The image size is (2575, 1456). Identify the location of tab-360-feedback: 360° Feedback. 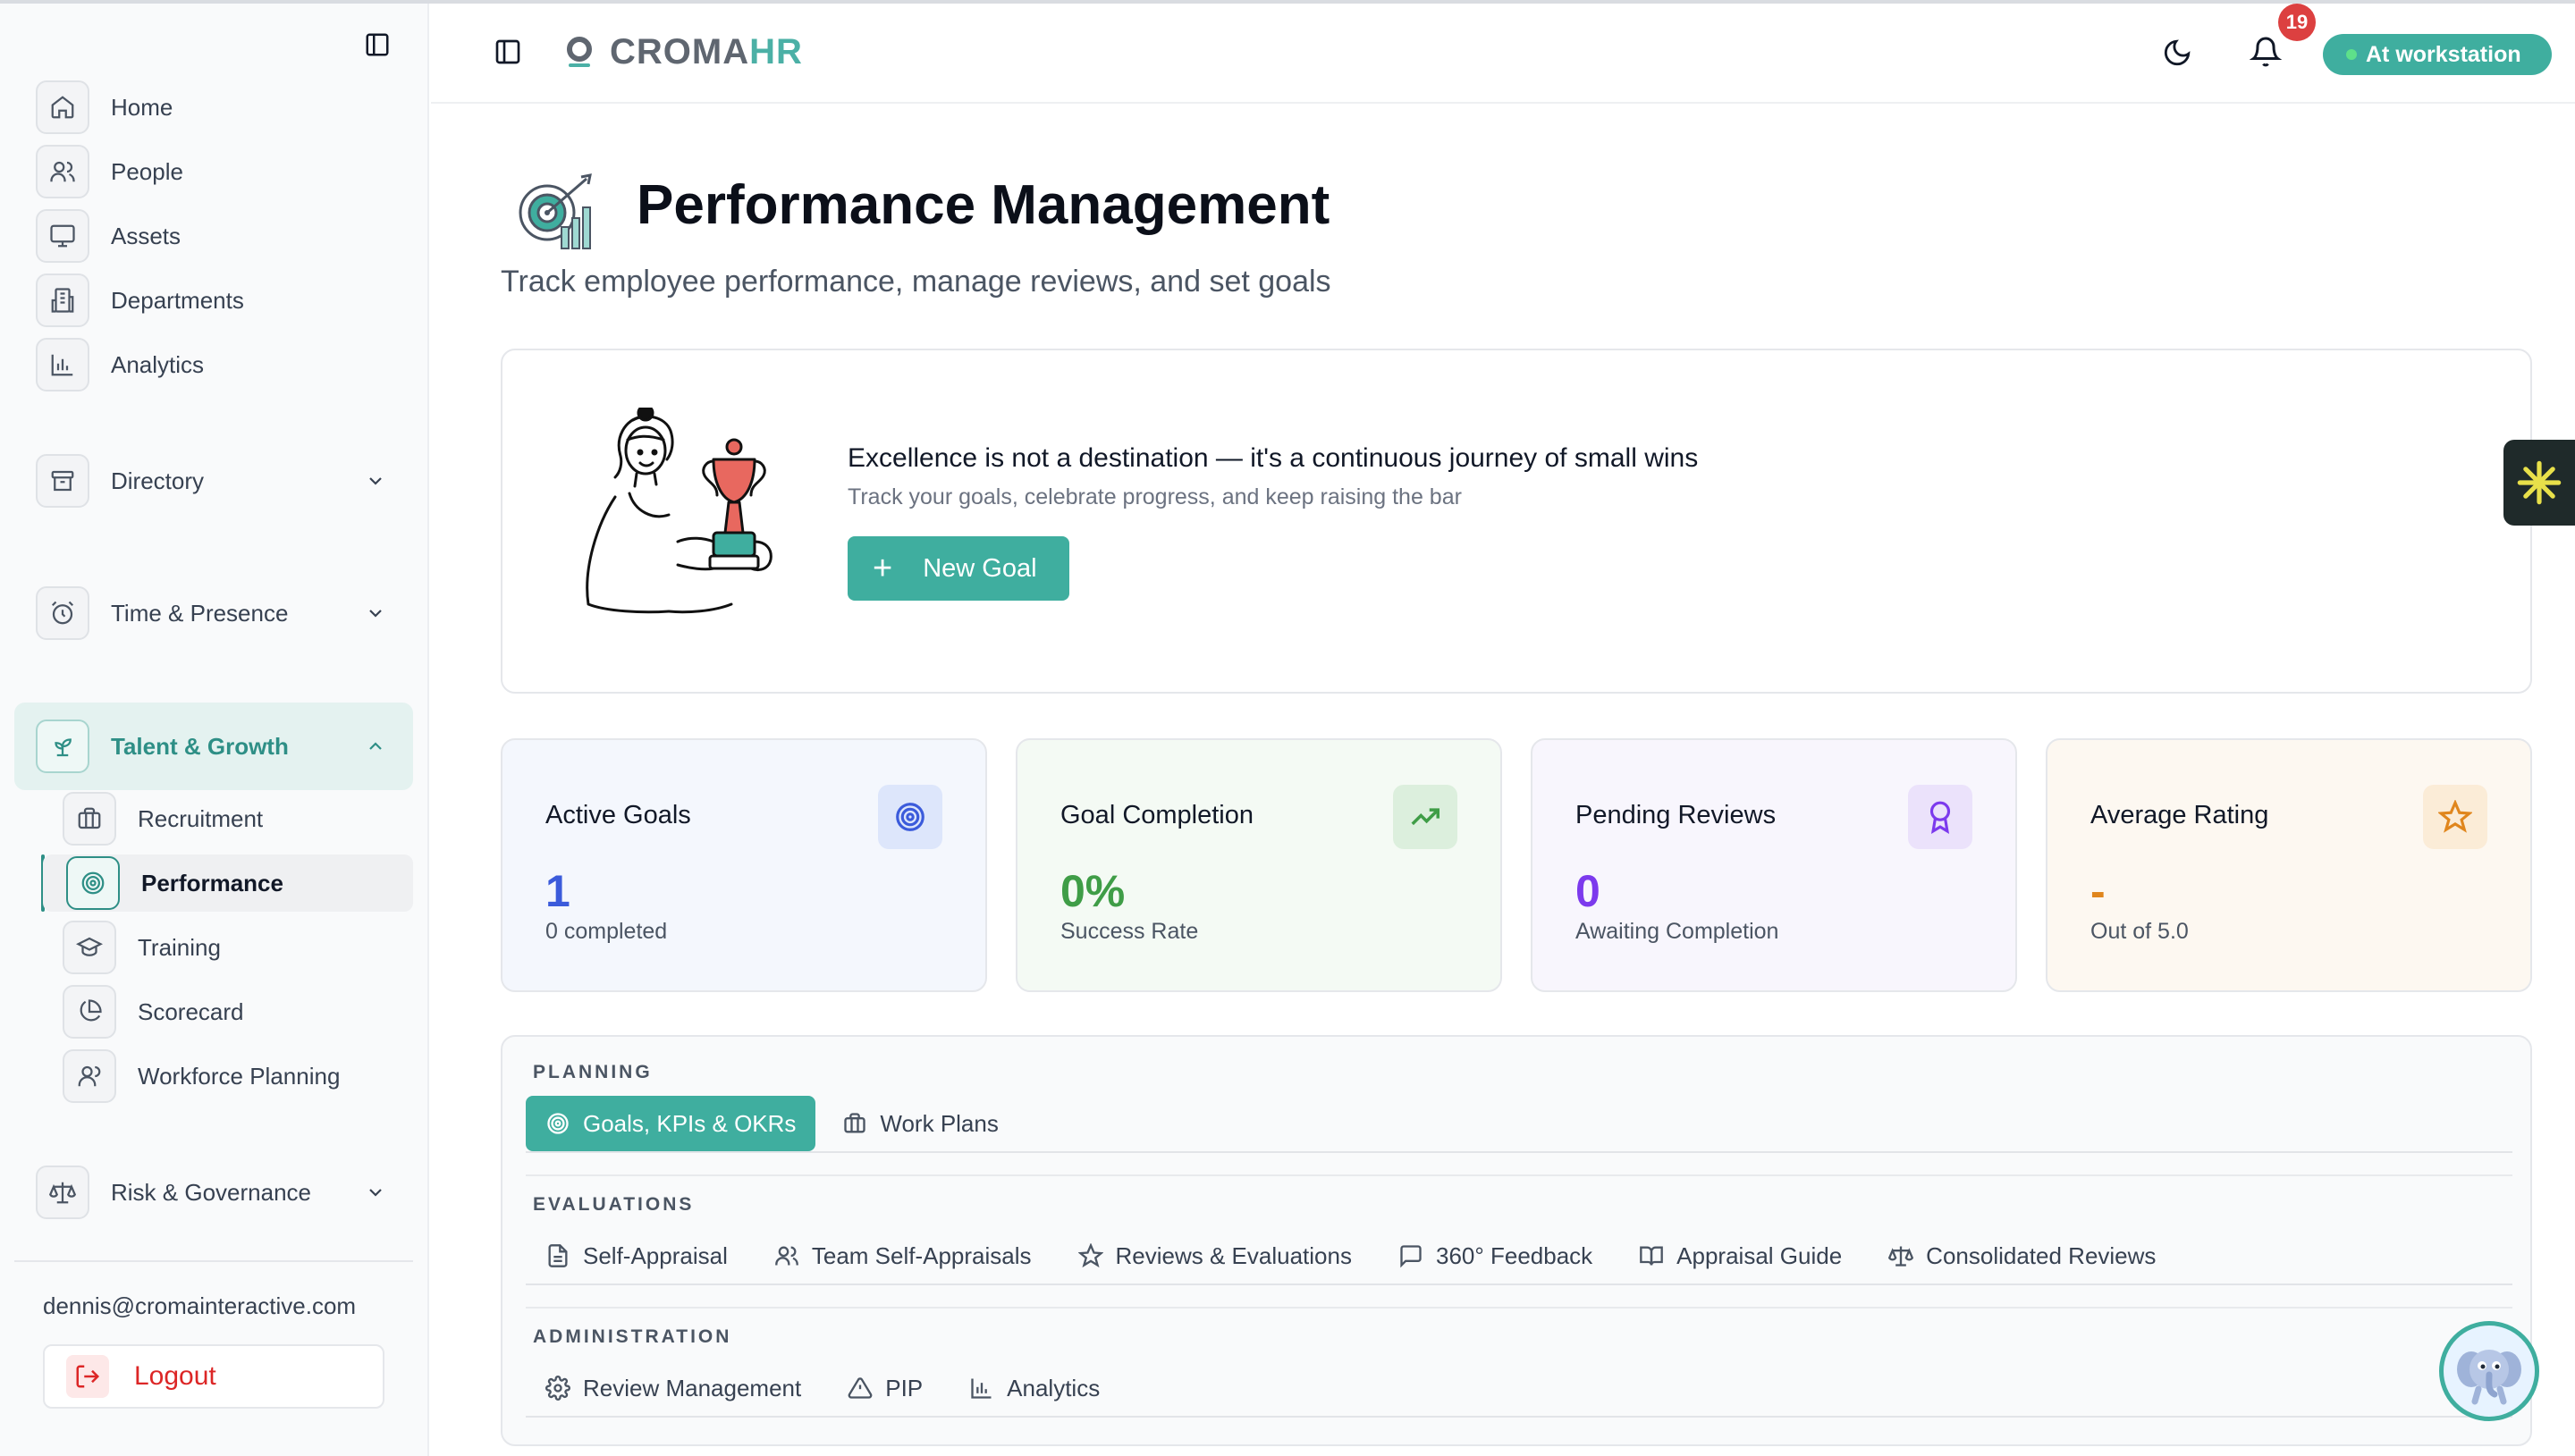
(1495, 1255).